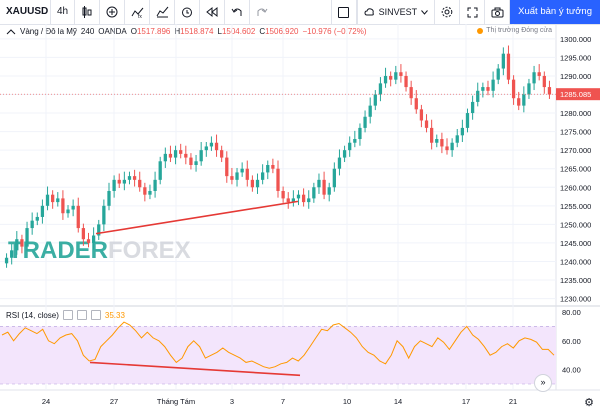  I want to click on open-value: 1517.896, so click(153, 31).